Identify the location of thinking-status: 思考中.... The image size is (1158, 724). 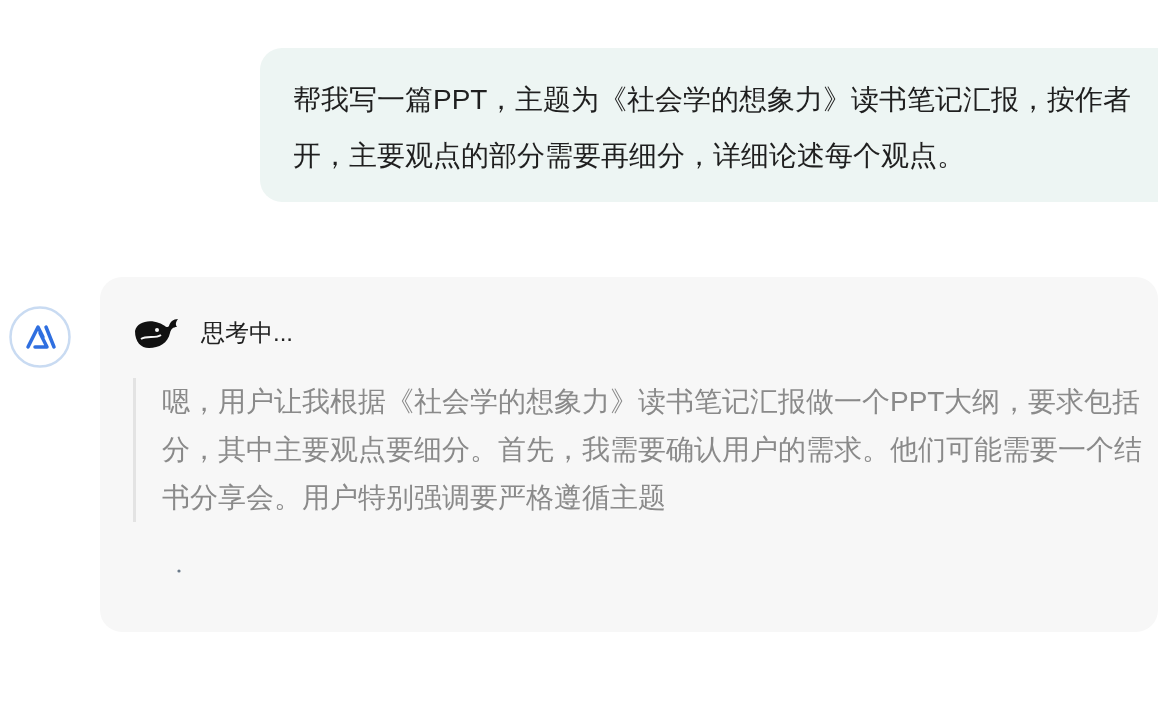
(247, 333).